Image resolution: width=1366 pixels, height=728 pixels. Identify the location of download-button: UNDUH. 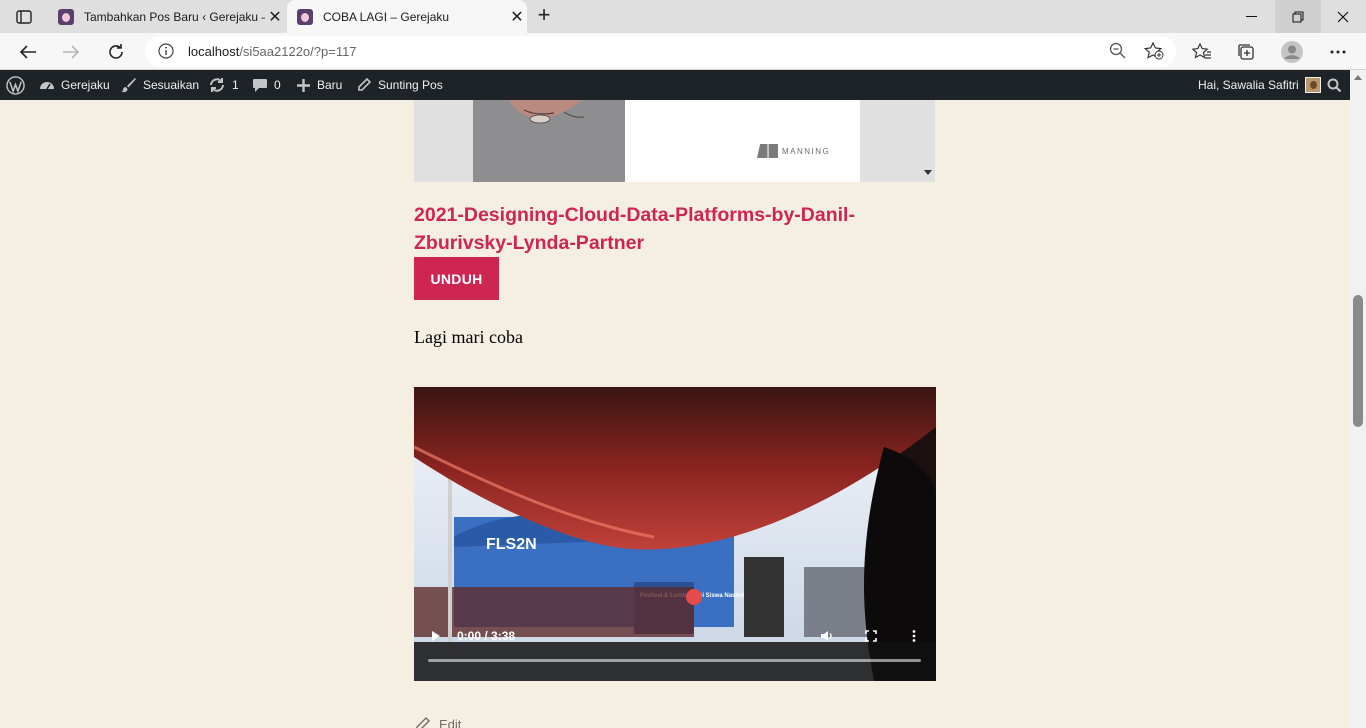
(456, 278).